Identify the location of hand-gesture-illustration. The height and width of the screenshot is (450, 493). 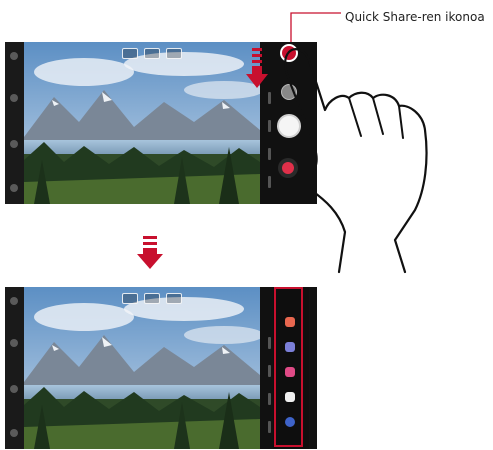
(356, 161).